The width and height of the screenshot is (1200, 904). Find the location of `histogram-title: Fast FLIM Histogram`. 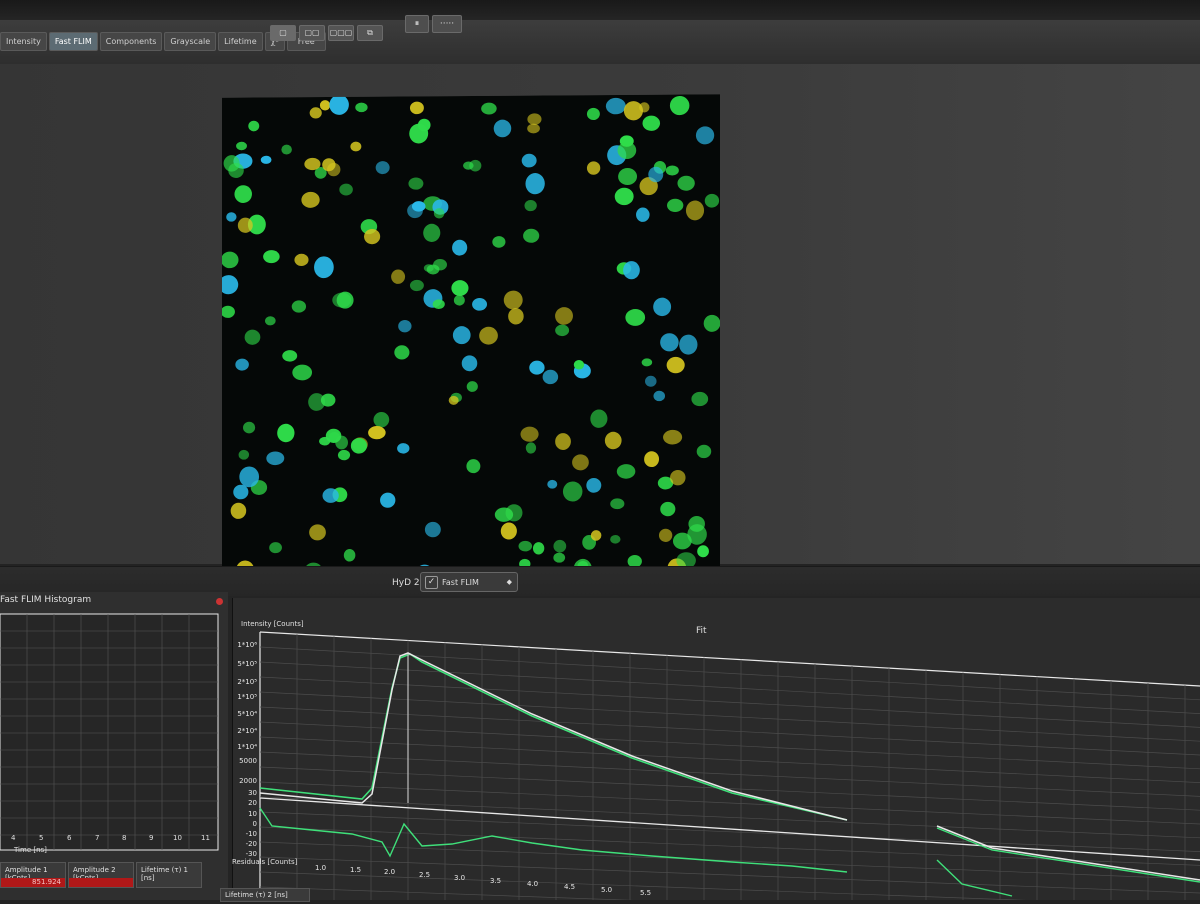

histogram-title: Fast FLIM Histogram is located at coordinates (46, 600).